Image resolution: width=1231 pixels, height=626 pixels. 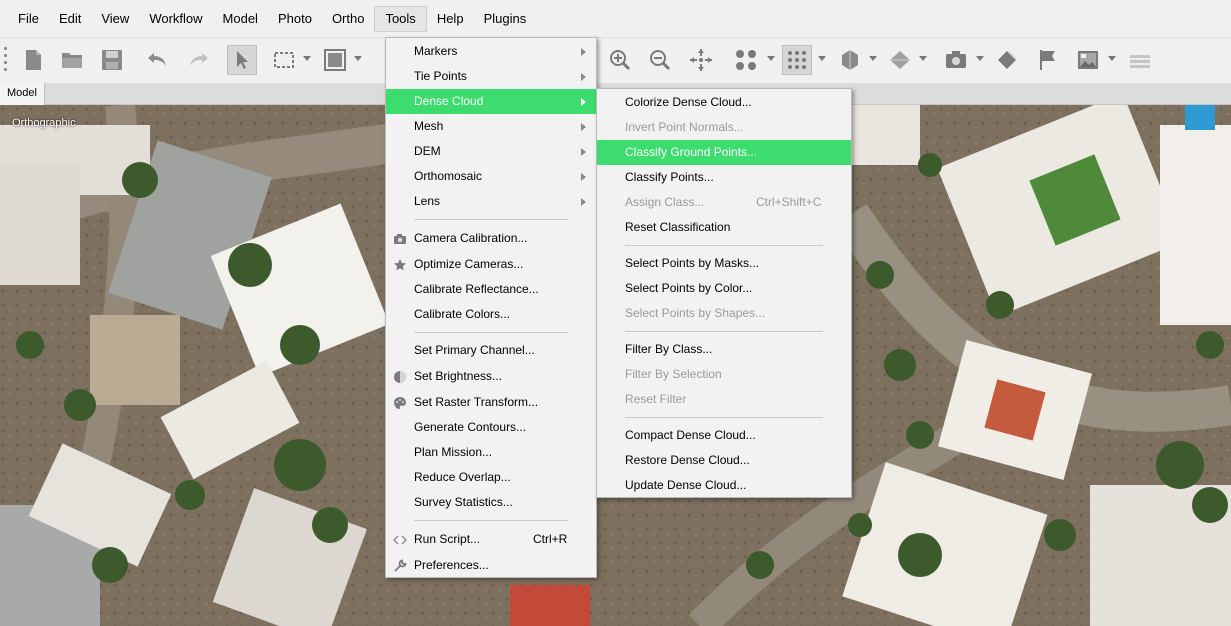 What do you see at coordinates (724, 374) in the screenshot?
I see `menu-item-filter-by-selection: Filter By Selection` at bounding box center [724, 374].